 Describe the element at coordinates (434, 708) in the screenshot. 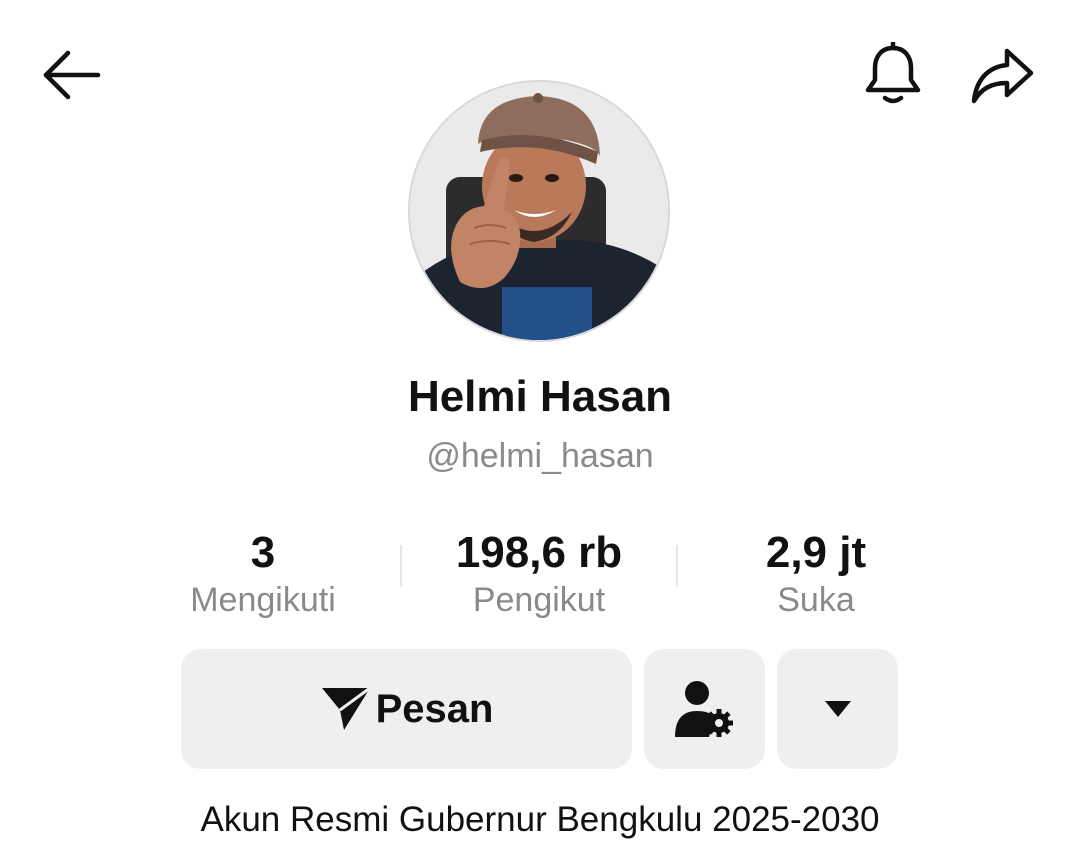

I see `message-button-label: Pesan` at that location.